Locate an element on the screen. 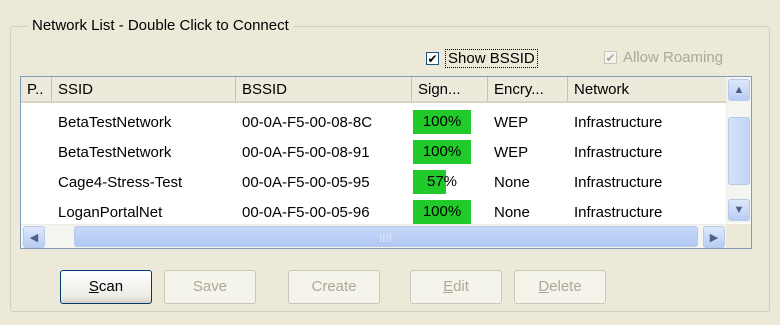 Image resolution: width=780 pixels, height=325 pixels. edit-label: dit is located at coordinates (461, 286).